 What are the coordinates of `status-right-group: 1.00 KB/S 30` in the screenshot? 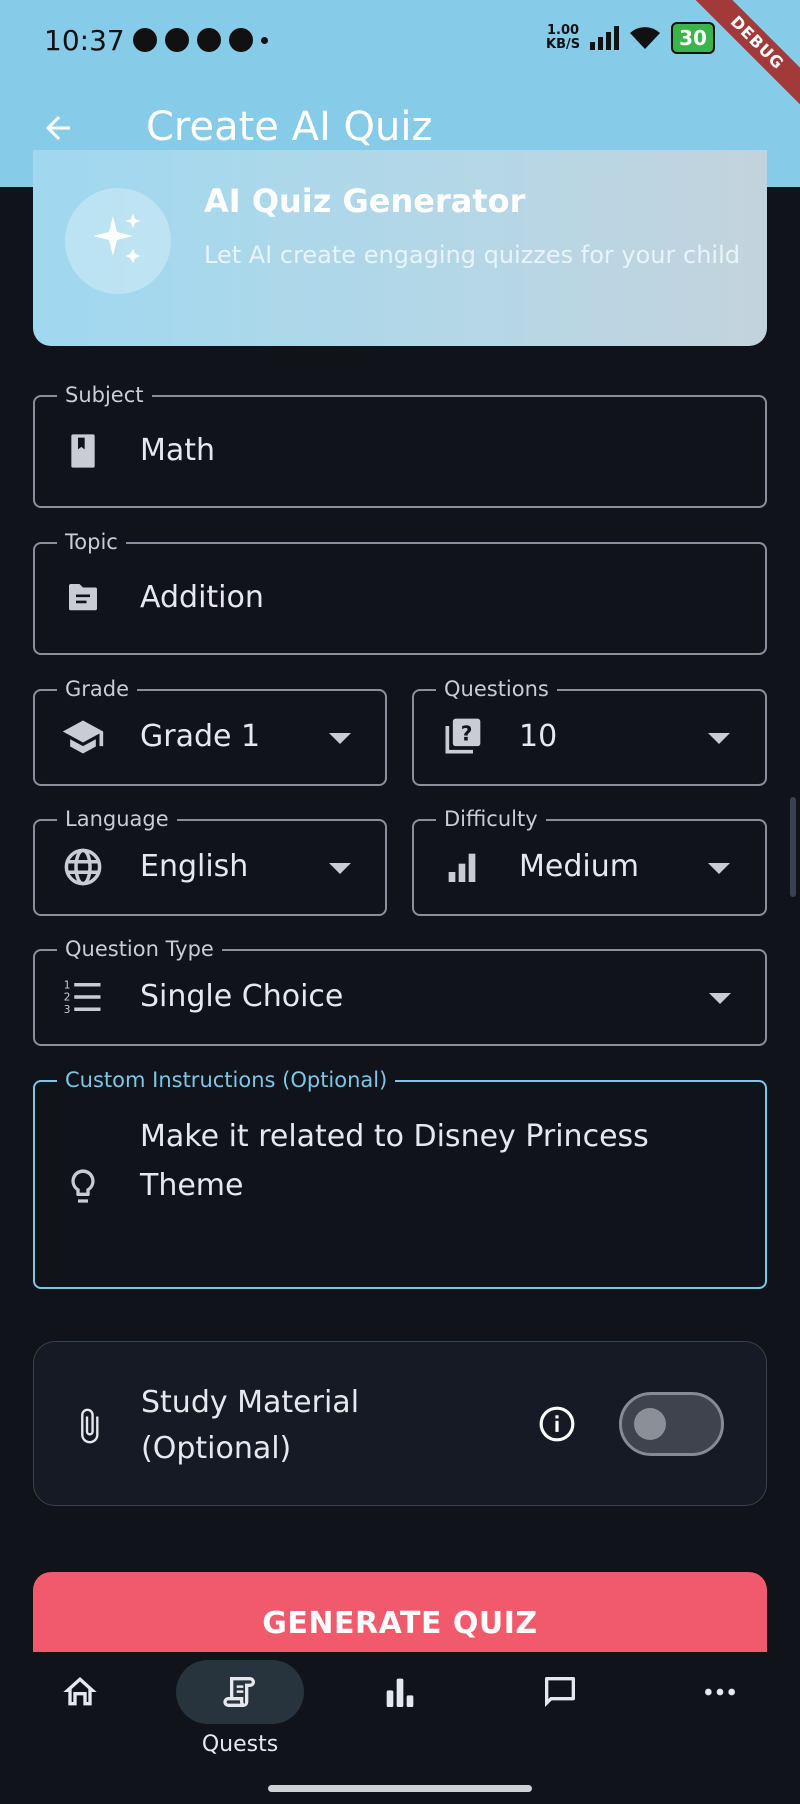 It's located at (630, 38).